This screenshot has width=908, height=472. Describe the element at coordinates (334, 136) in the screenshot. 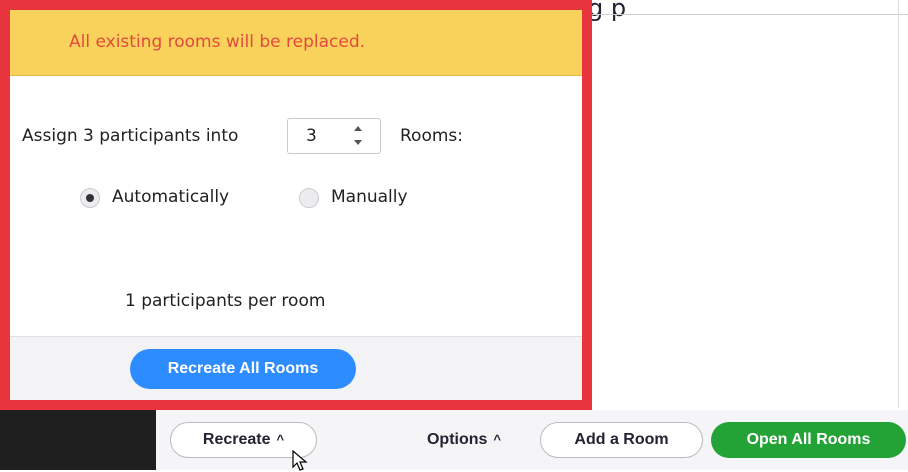

I see `rooms-count-stepper: 3` at that location.